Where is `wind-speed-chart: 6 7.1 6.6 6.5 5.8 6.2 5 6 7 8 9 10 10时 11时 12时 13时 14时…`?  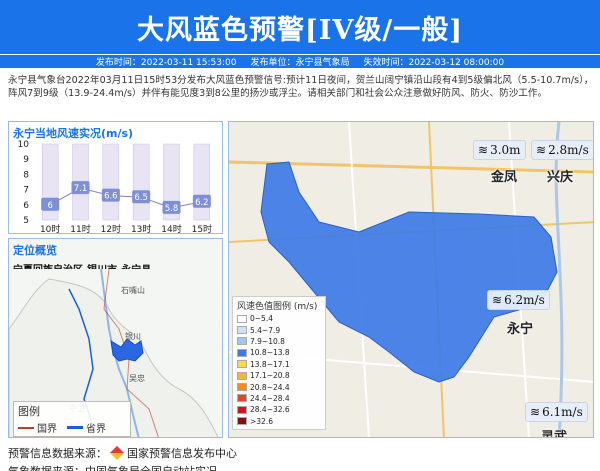 wind-speed-chart: 6 7.1 6.6 6.5 5.8 6.2 5 6 7 8 9 10 10时 11时 12时 13时 14时… is located at coordinates (115, 187).